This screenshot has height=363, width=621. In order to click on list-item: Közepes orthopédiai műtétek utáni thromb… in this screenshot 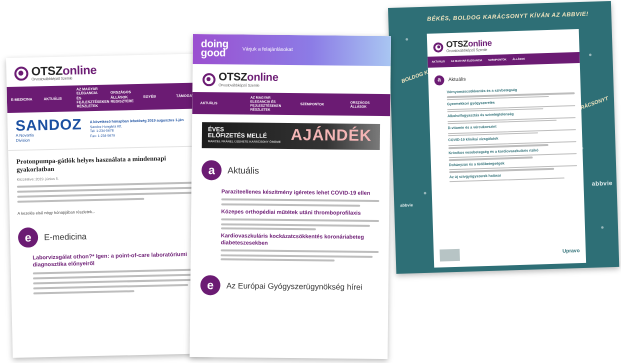, I will do `click(290, 219)`.